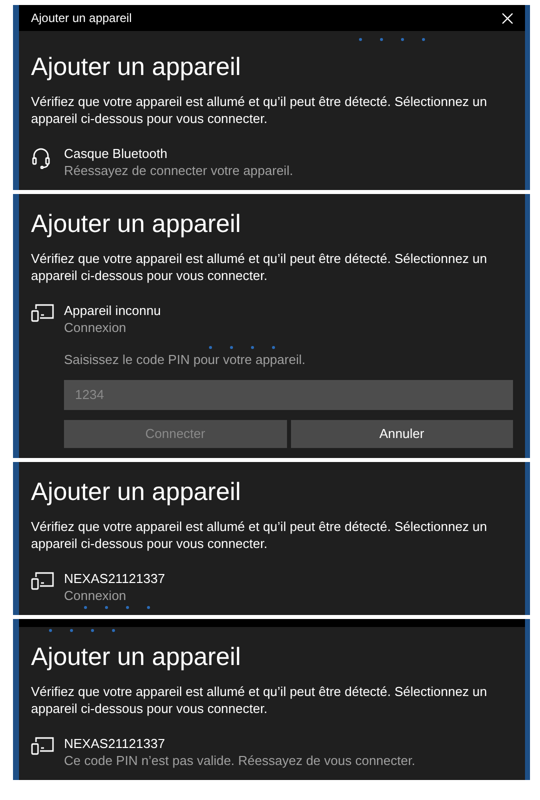 The width and height of the screenshot is (540, 800). Describe the element at coordinates (507, 18) in the screenshot. I see `close-icon` at that location.